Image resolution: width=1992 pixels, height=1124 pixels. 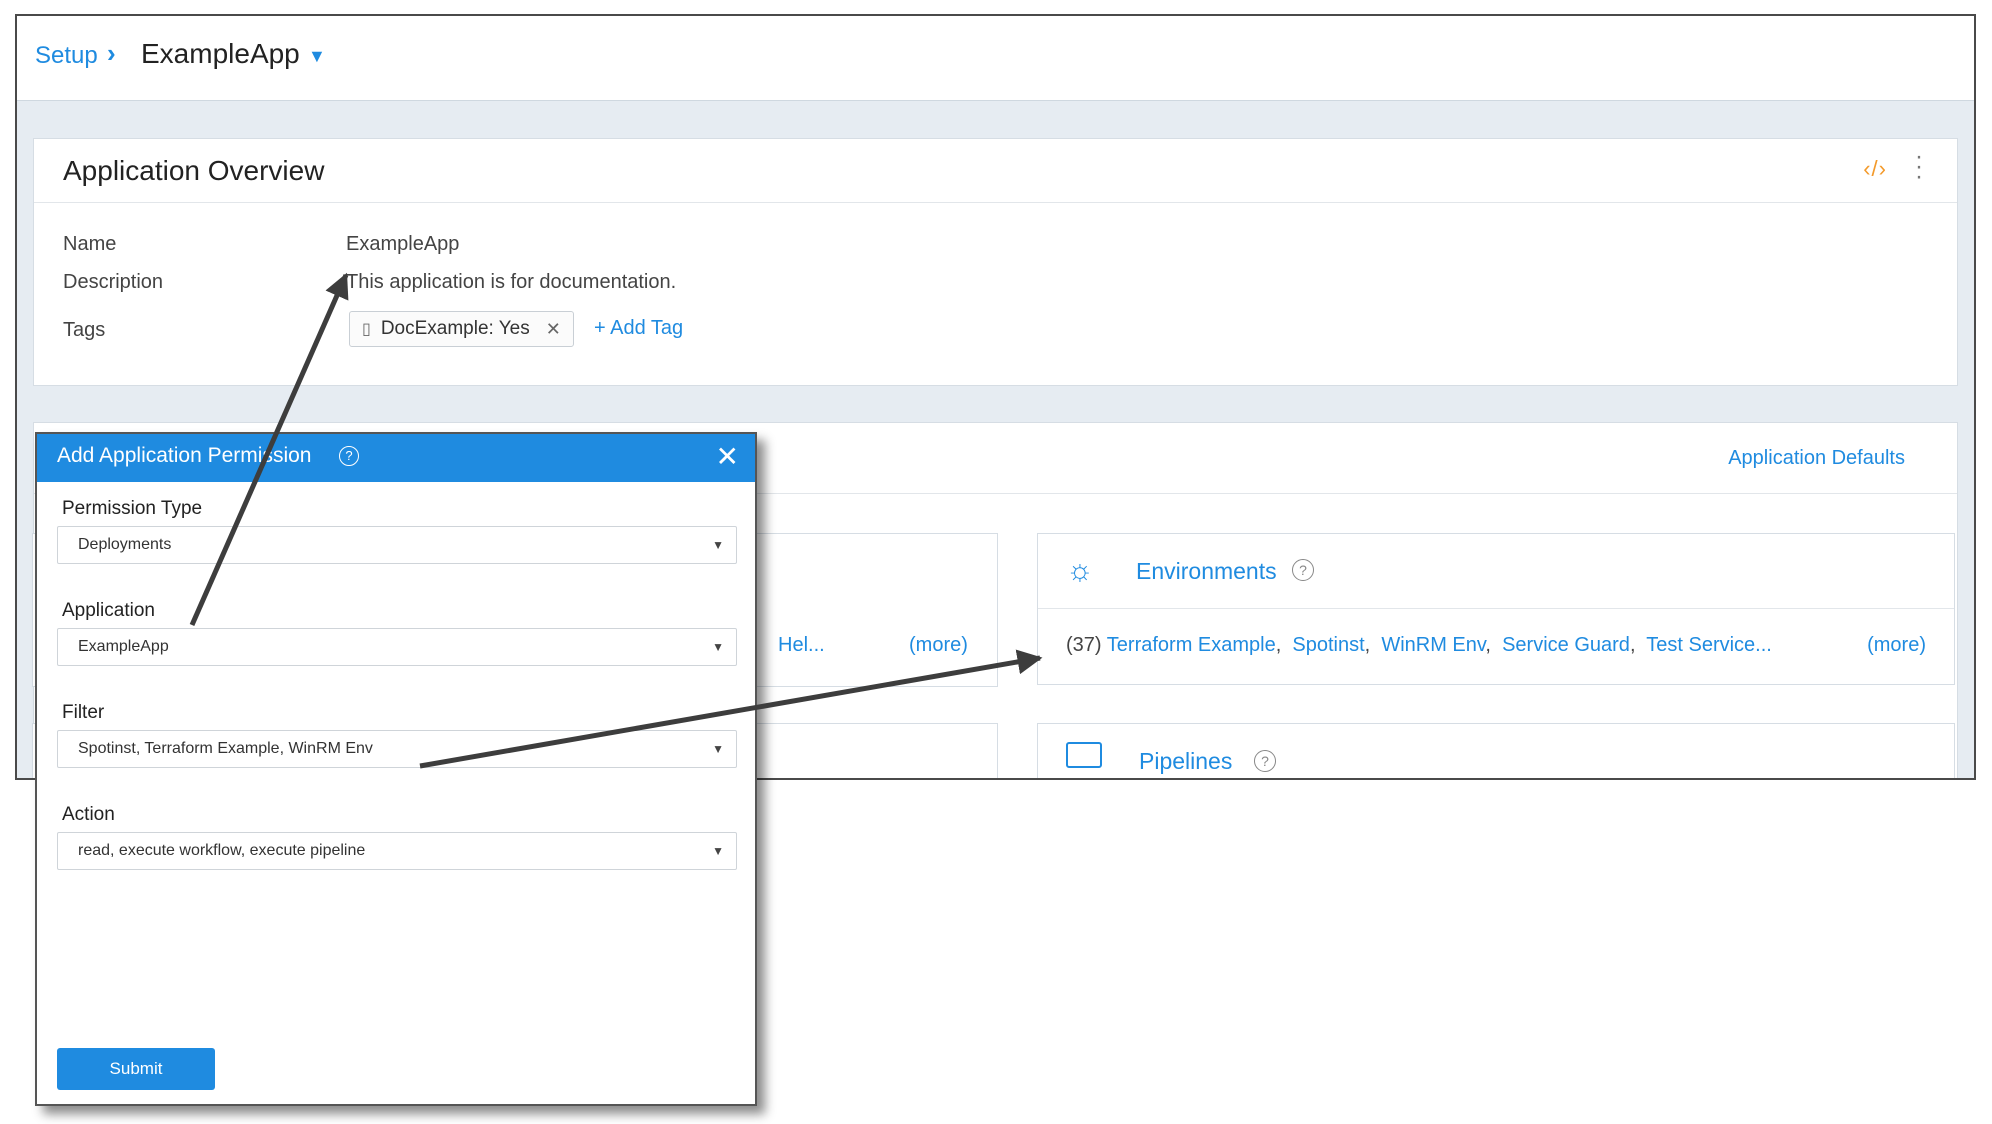 I want to click on environments-count: (37), so click(x=1084, y=645).